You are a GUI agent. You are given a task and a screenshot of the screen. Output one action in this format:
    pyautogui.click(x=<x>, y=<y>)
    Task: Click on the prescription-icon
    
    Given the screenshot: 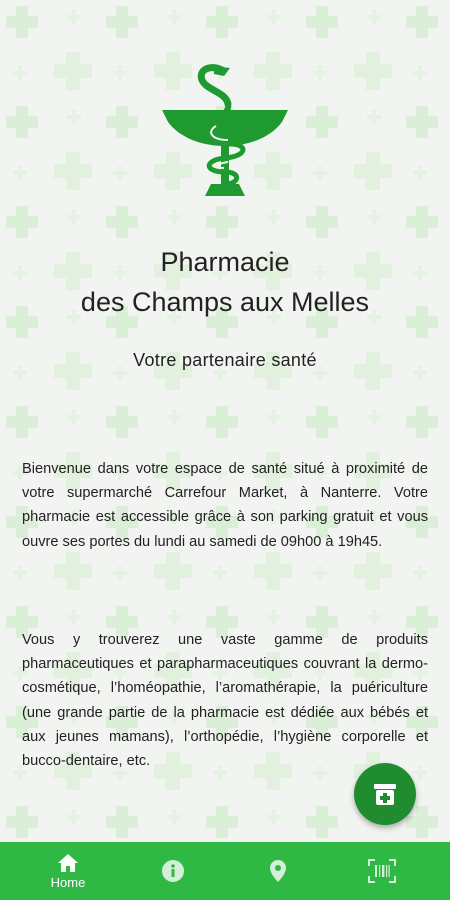 What is the action you would take?
    pyautogui.click(x=385, y=794)
    